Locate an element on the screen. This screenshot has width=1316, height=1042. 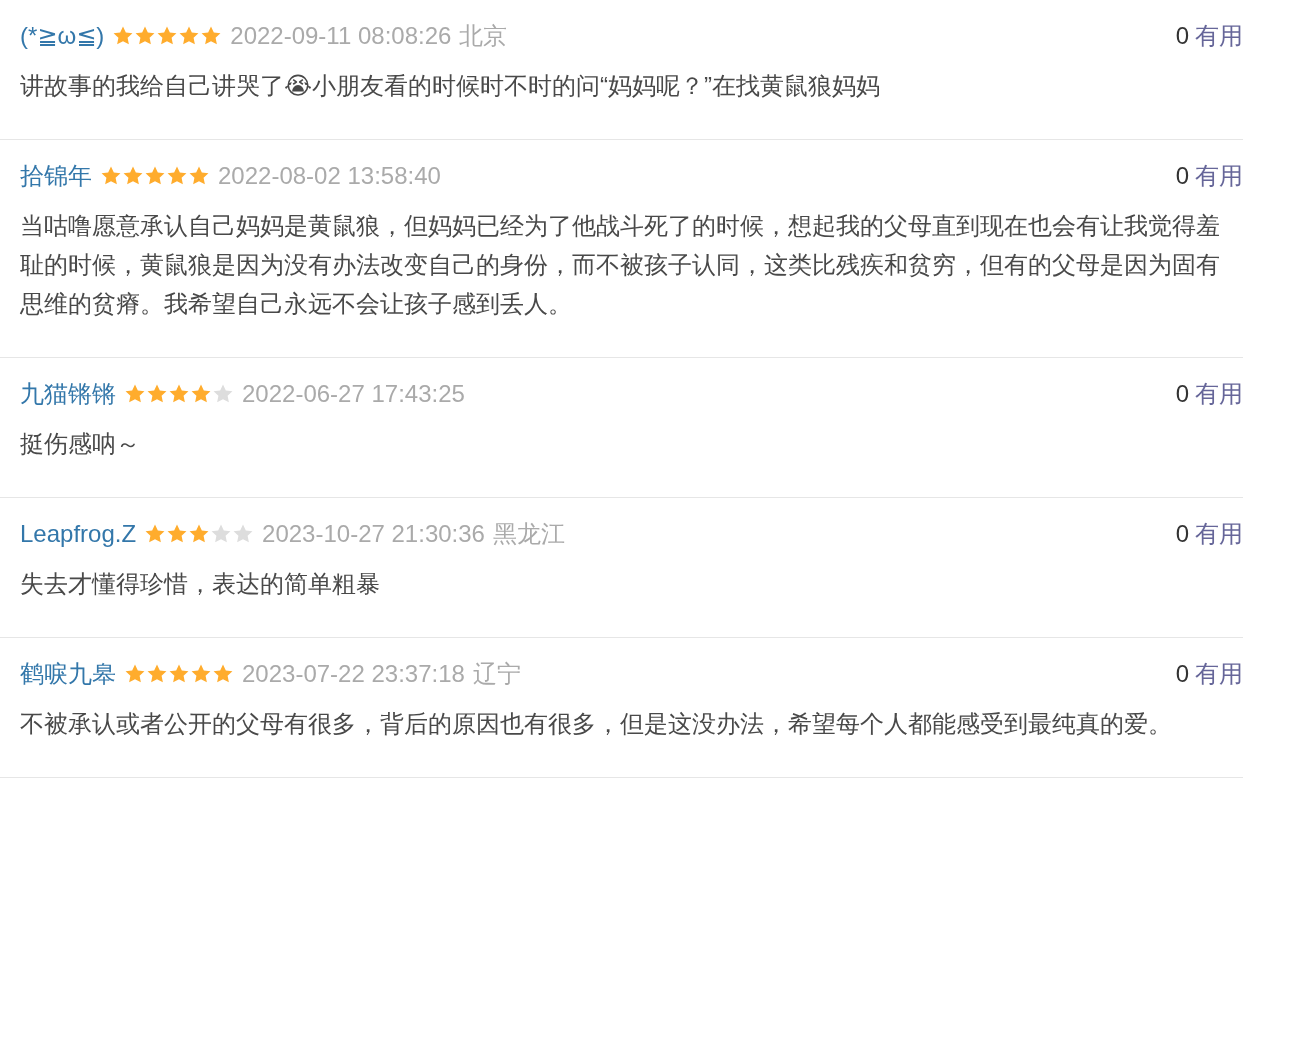
comment-time: 2023-10-27 21:30:36 is located at coordinates (373, 534).